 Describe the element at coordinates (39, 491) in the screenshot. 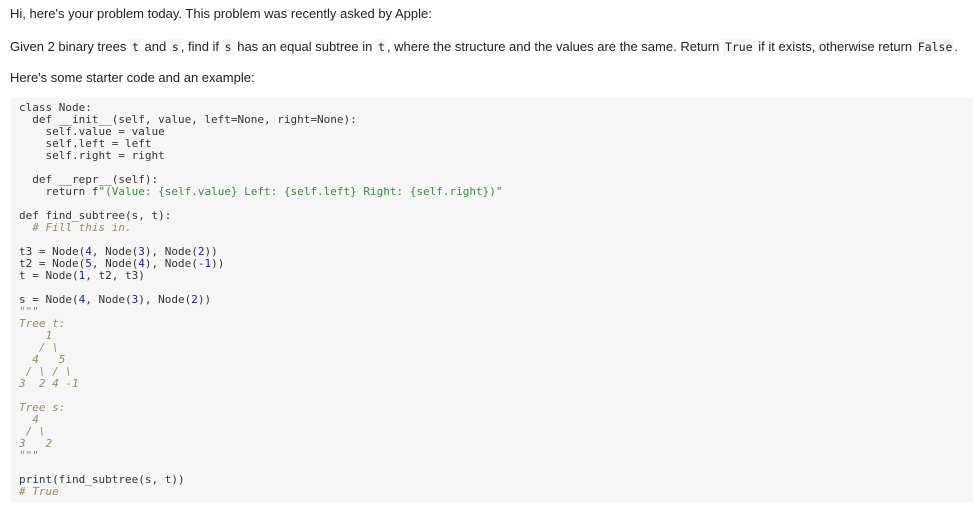

I see `code-line: # True` at that location.